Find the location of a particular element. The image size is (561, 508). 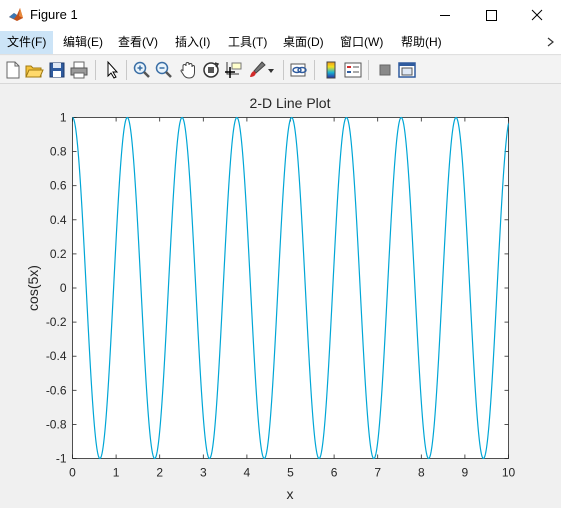

rotate-3d-button is located at coordinates (211, 70).